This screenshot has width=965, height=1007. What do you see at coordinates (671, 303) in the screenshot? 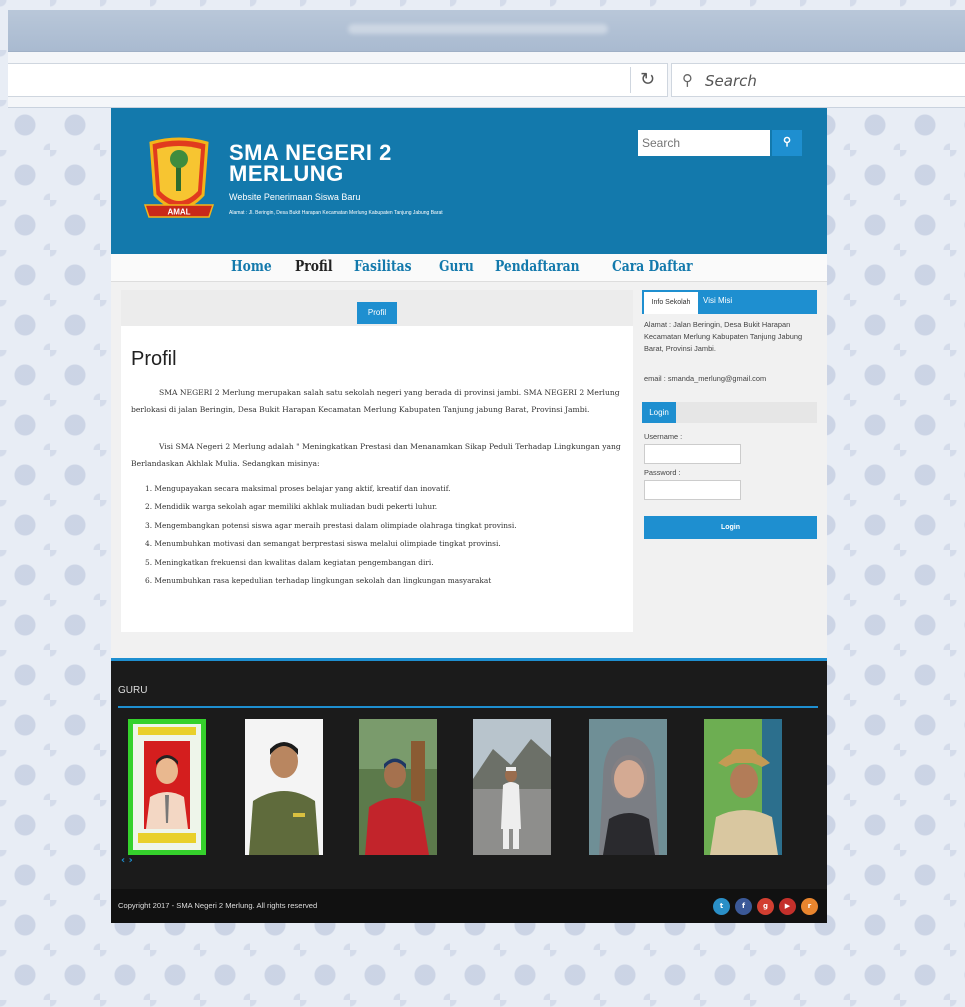
I see `tab-info-sekolah: Info Sekolah` at bounding box center [671, 303].